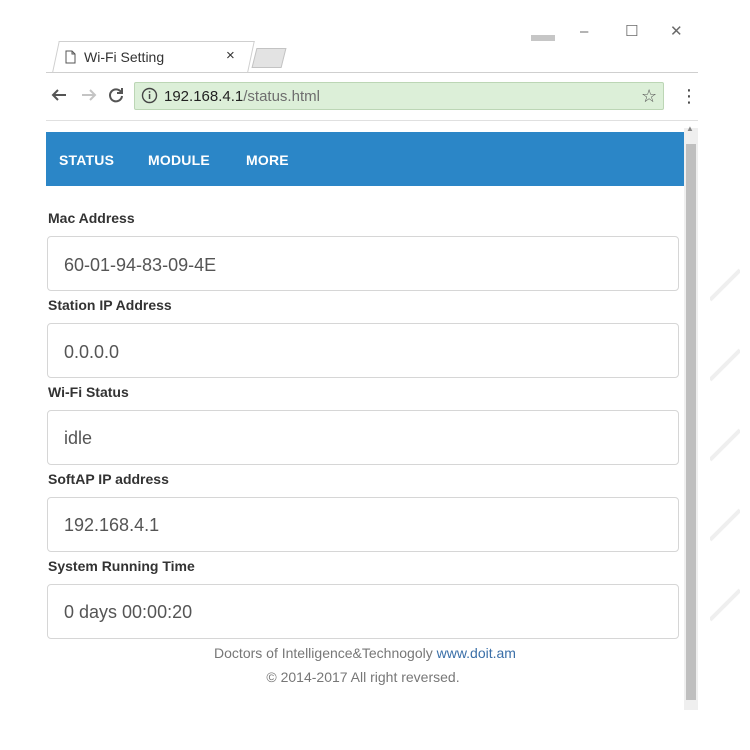 The width and height of the screenshot is (750, 750). I want to click on softap-ip-label: SoftAP IP address, so click(108, 479).